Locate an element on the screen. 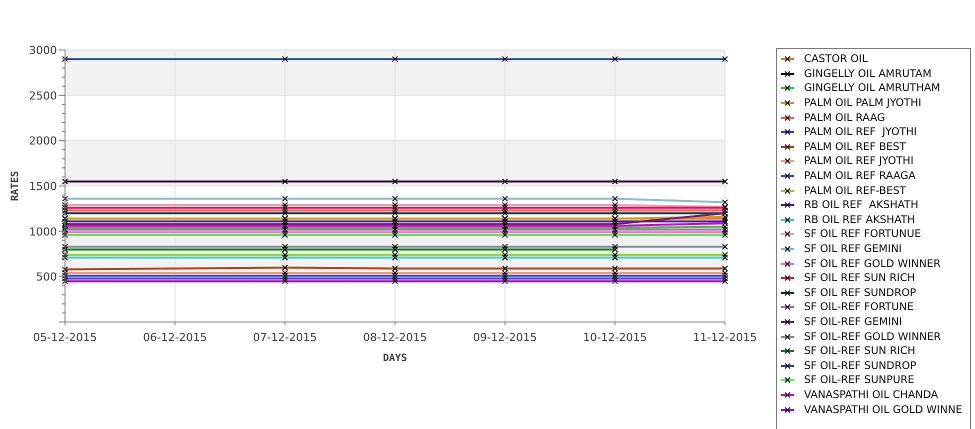 This screenshot has height=429, width=975. y-tick-label: 2500 is located at coordinates (43, 95).